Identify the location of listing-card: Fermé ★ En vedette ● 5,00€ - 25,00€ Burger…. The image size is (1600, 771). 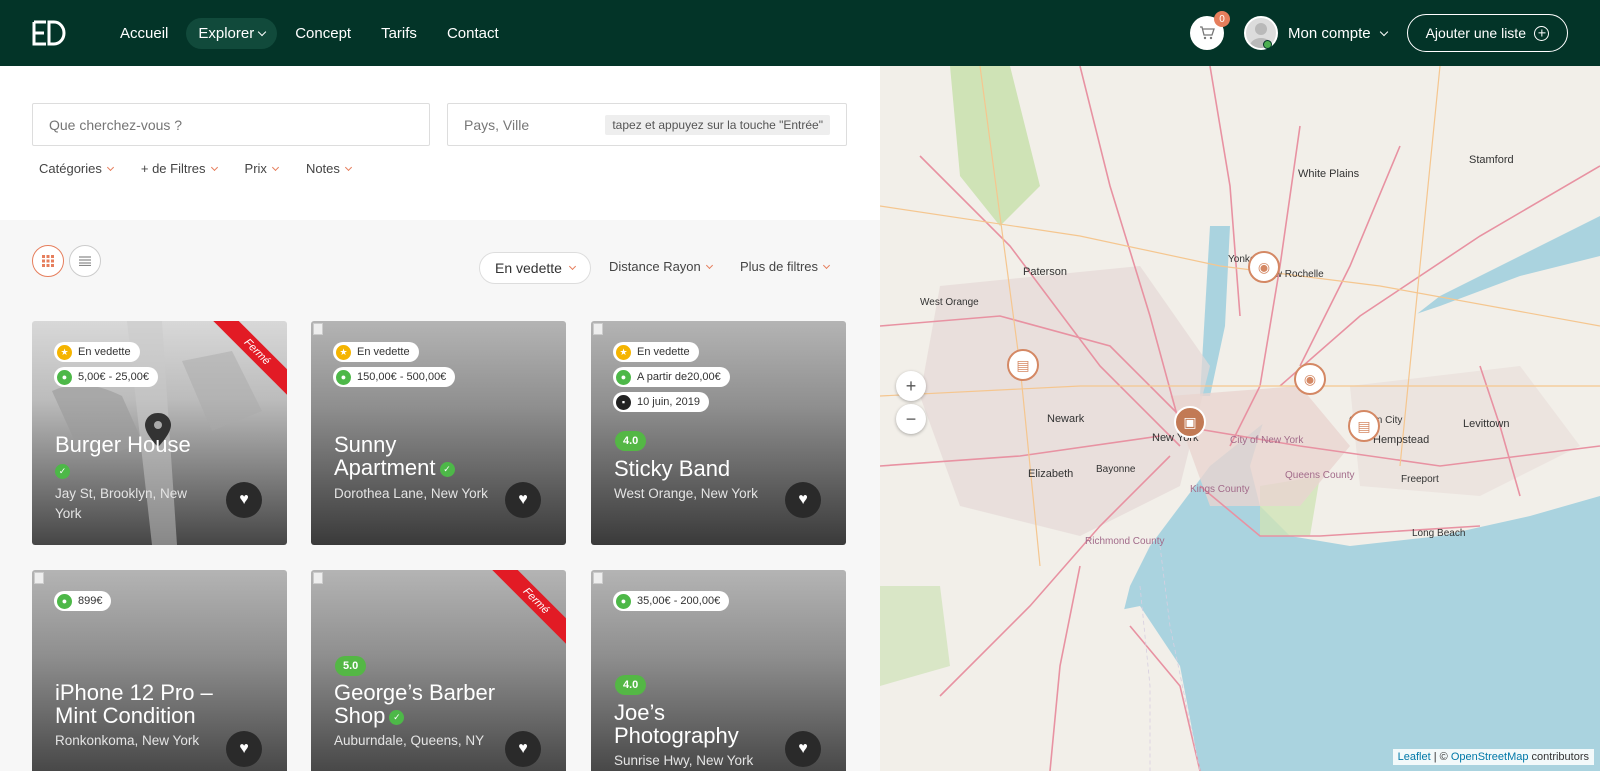
(159, 433).